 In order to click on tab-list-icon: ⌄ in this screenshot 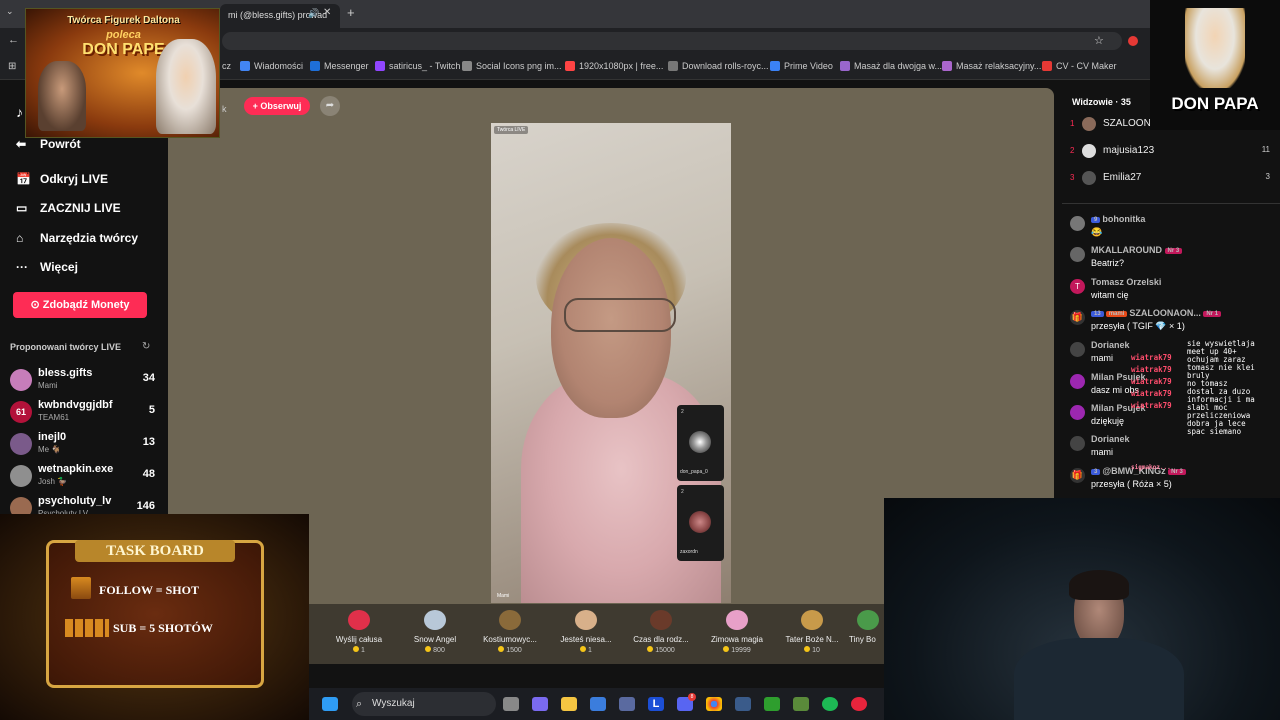, I will do `click(10, 11)`.